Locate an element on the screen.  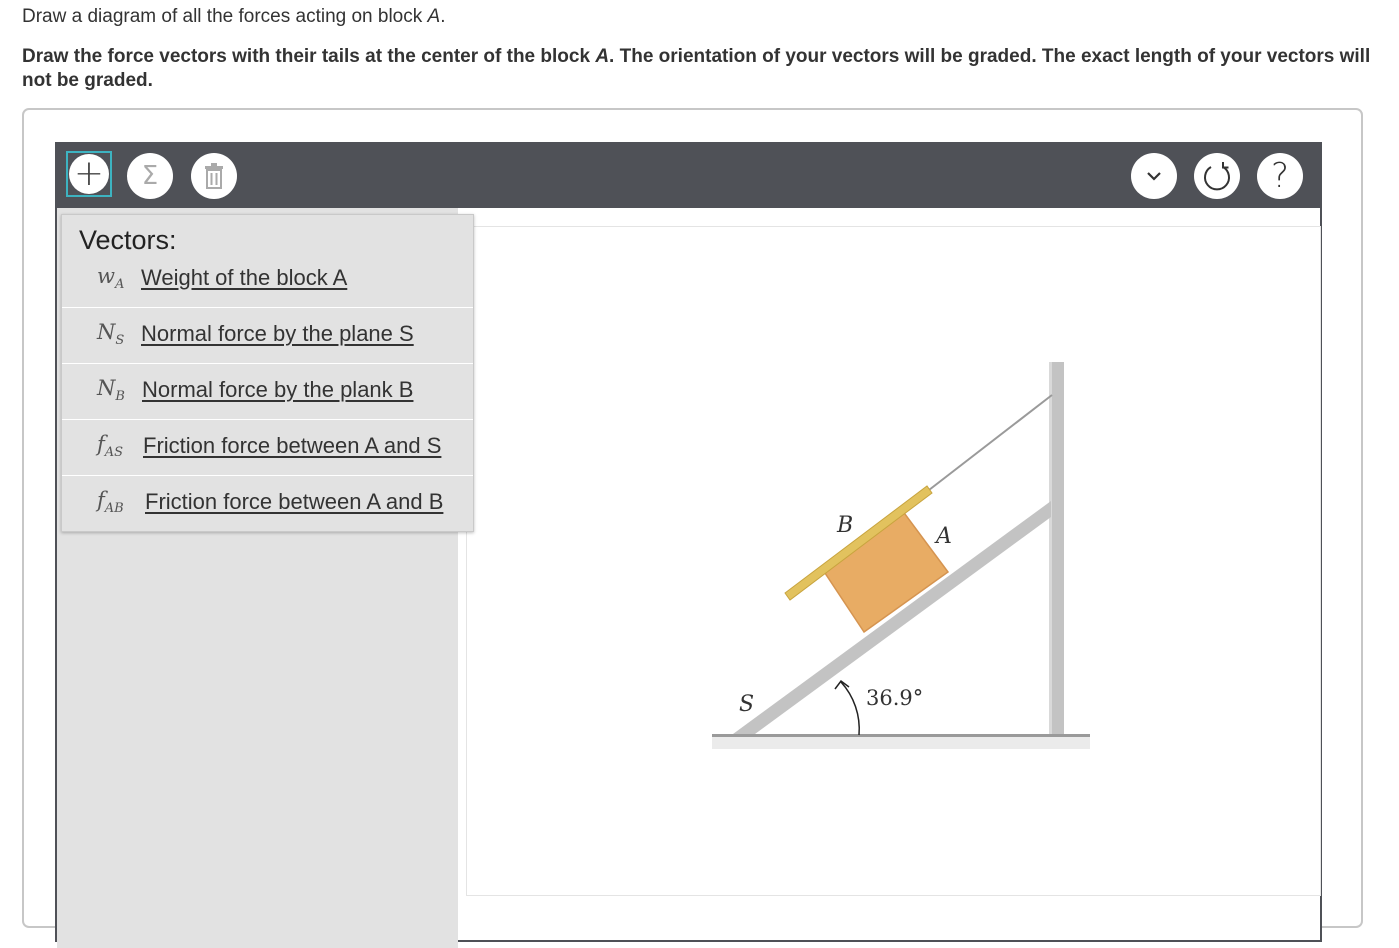
menu-item-friction-ab: fAB Friction force between A and B is located at coordinates (267, 504).